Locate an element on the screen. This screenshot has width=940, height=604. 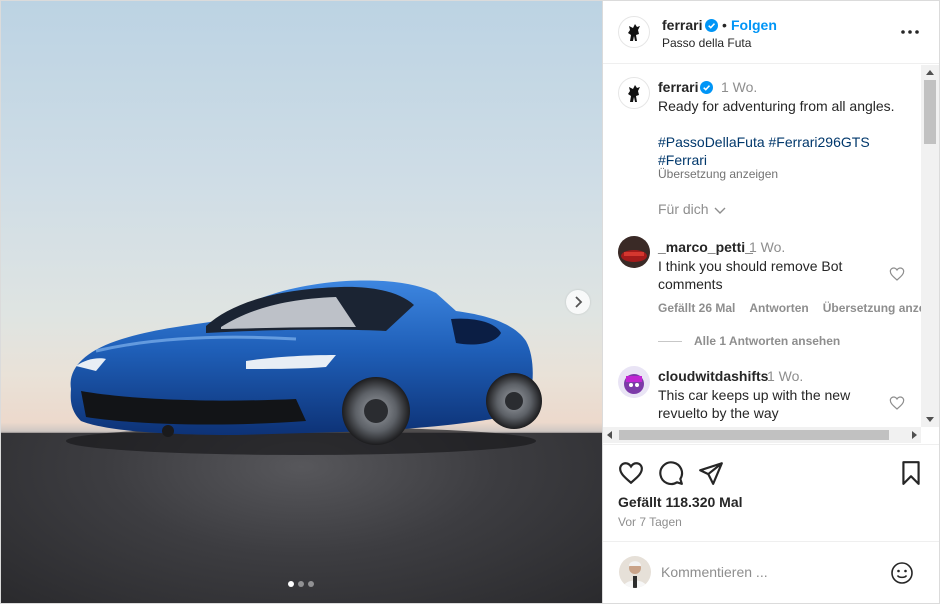
caption-timestamp: 1 Wo. is located at coordinates (739, 87).